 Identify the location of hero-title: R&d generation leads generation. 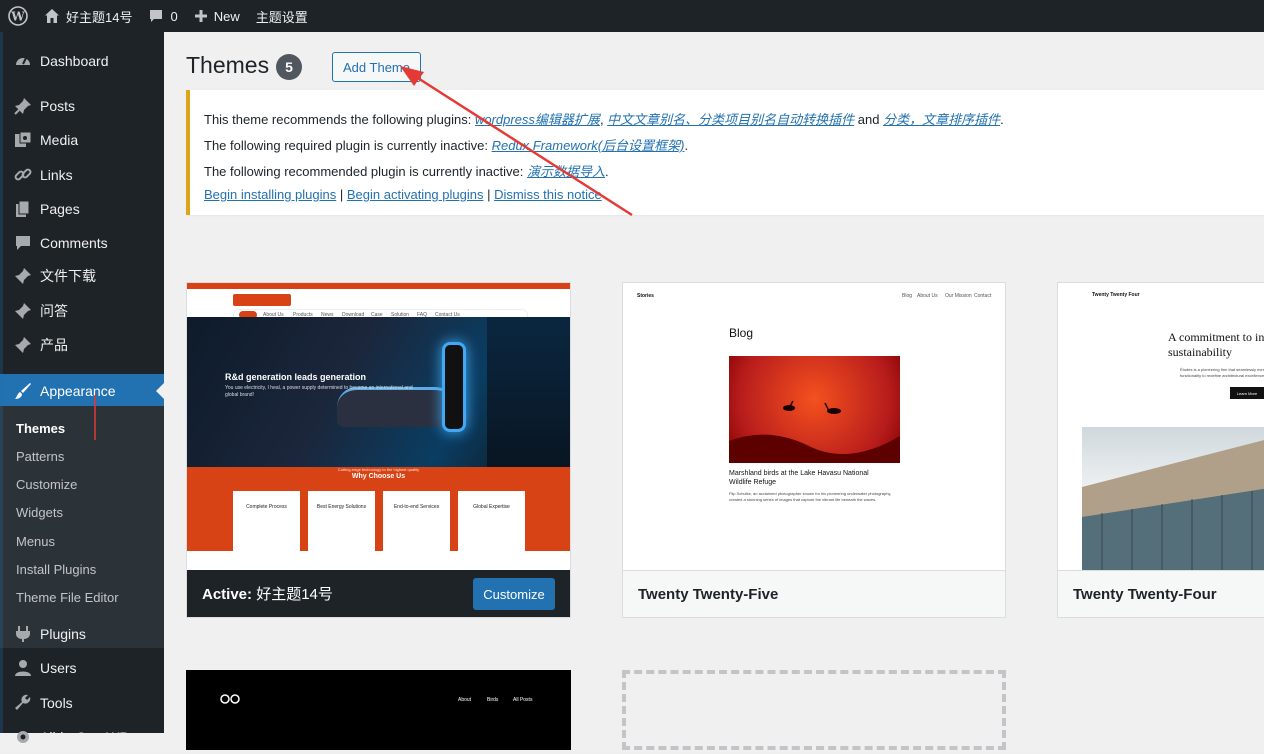
(296, 377).